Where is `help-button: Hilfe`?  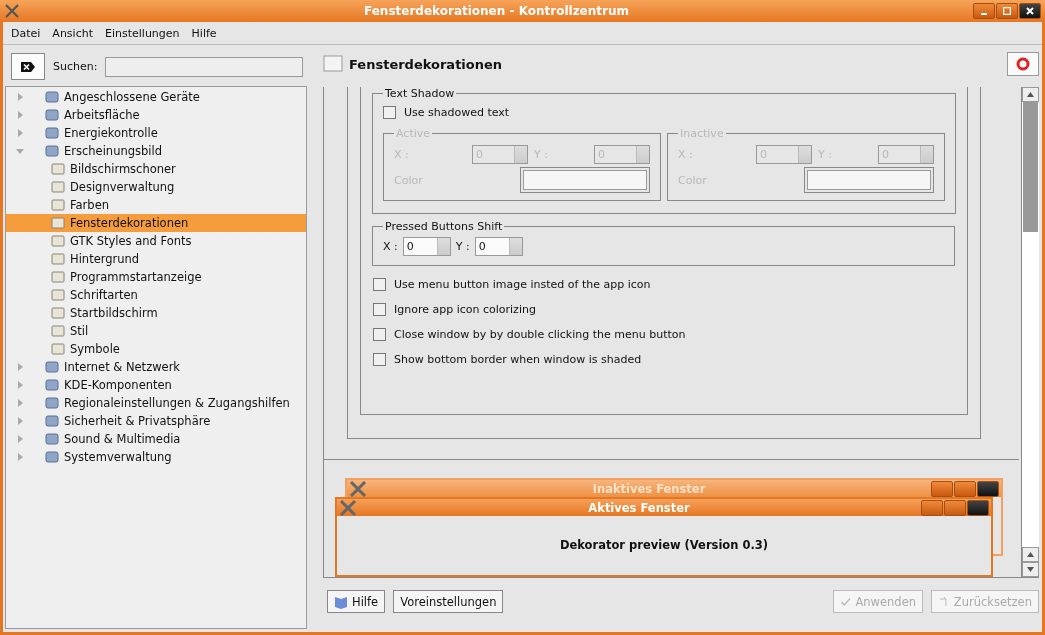 help-button: Hilfe is located at coordinates (356, 601).